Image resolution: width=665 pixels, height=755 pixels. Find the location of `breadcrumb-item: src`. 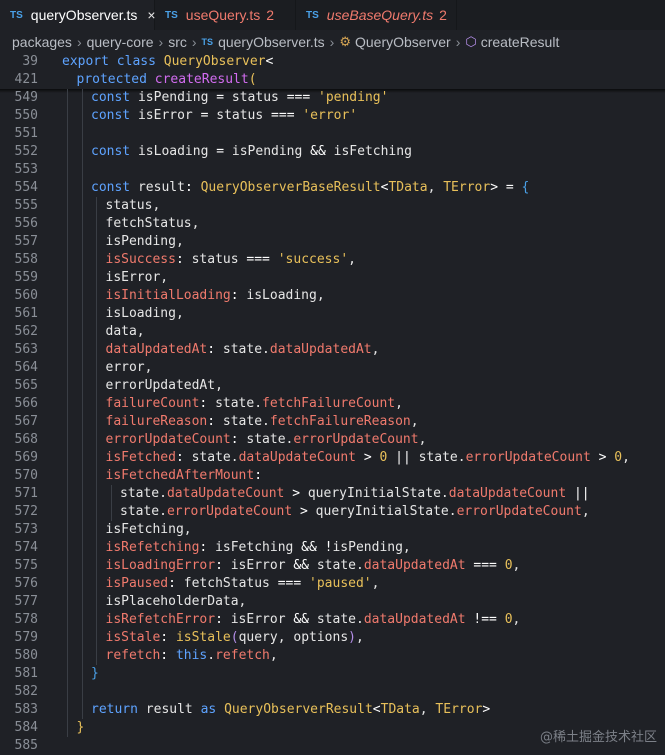

breadcrumb-item: src is located at coordinates (177, 42).